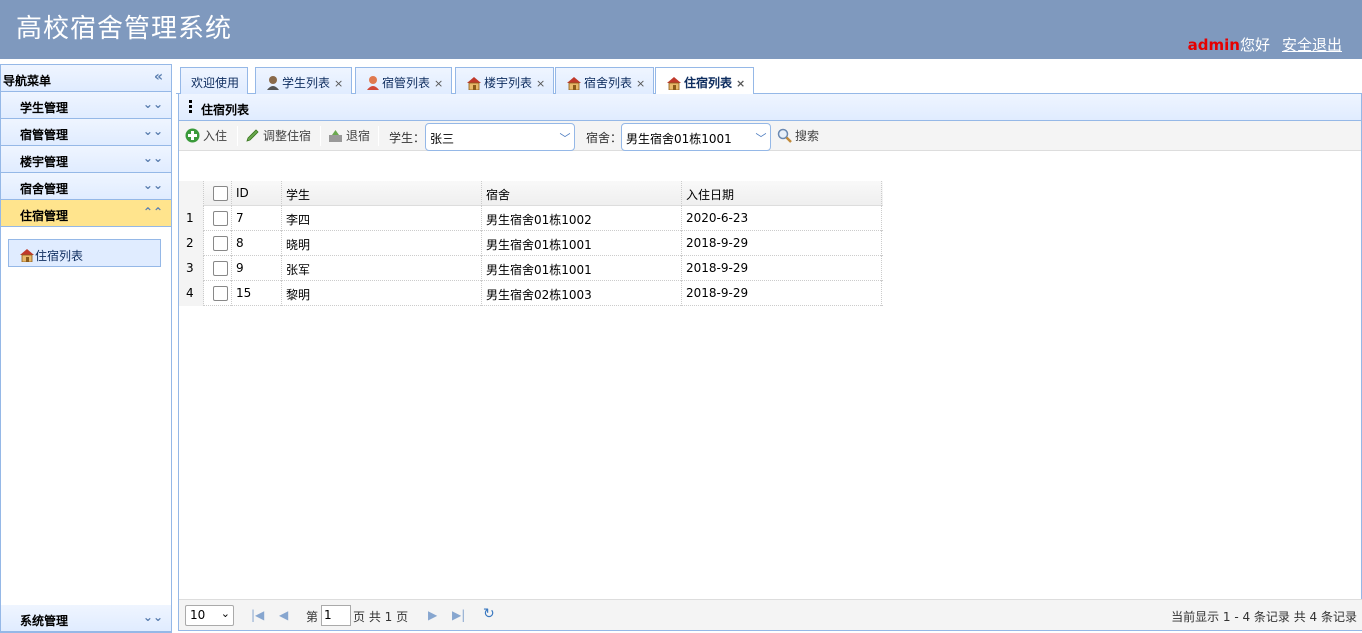  I want to click on grid-header-row: ID 学生 宿舍 入住日期, so click(531, 193).